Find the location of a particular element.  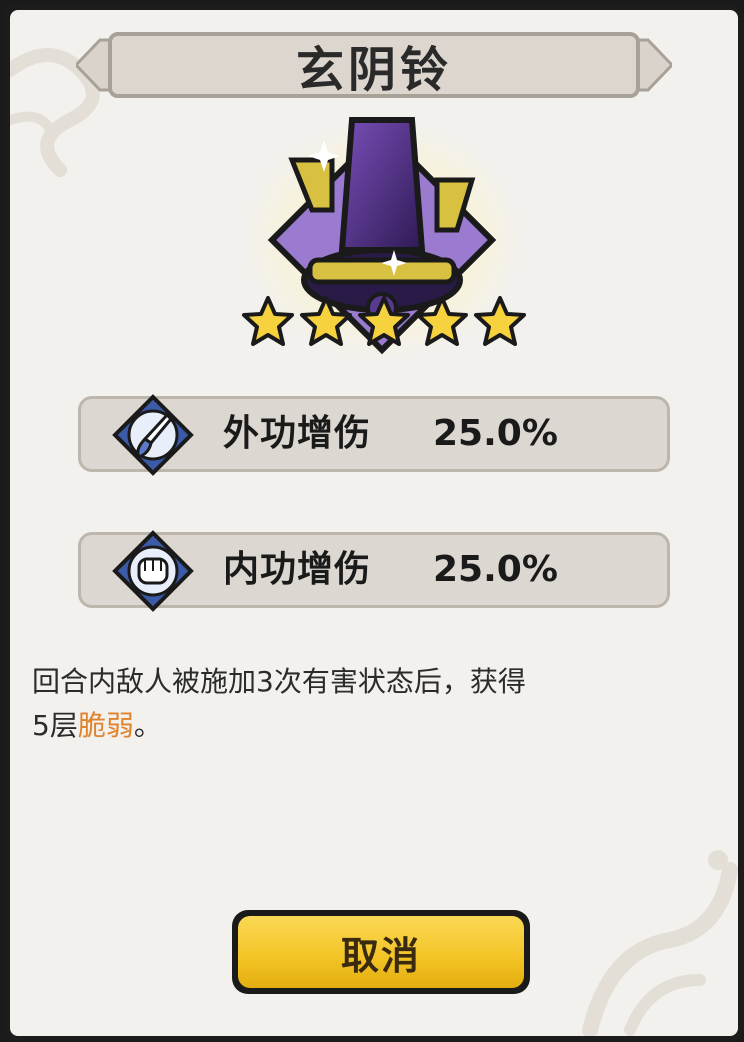

cancel-button-label: 取消 is located at coordinates (381, 952).